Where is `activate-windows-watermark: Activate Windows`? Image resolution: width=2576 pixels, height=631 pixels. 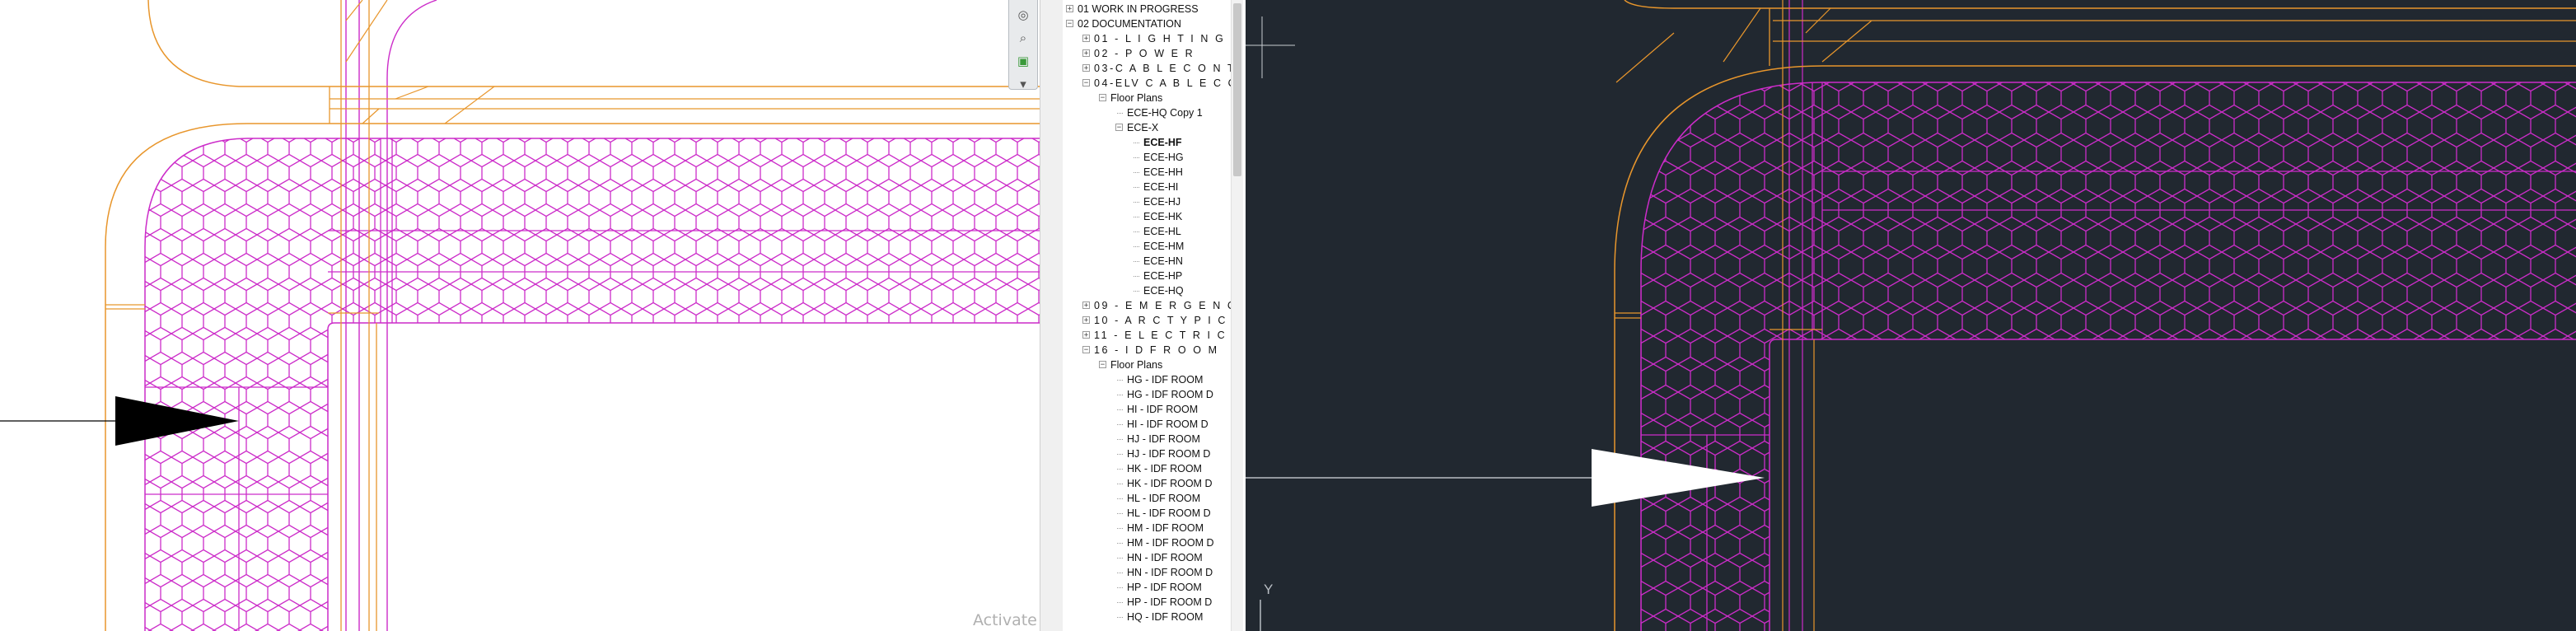 activate-windows-watermark: Activate Windows is located at coordinates (1006, 620).